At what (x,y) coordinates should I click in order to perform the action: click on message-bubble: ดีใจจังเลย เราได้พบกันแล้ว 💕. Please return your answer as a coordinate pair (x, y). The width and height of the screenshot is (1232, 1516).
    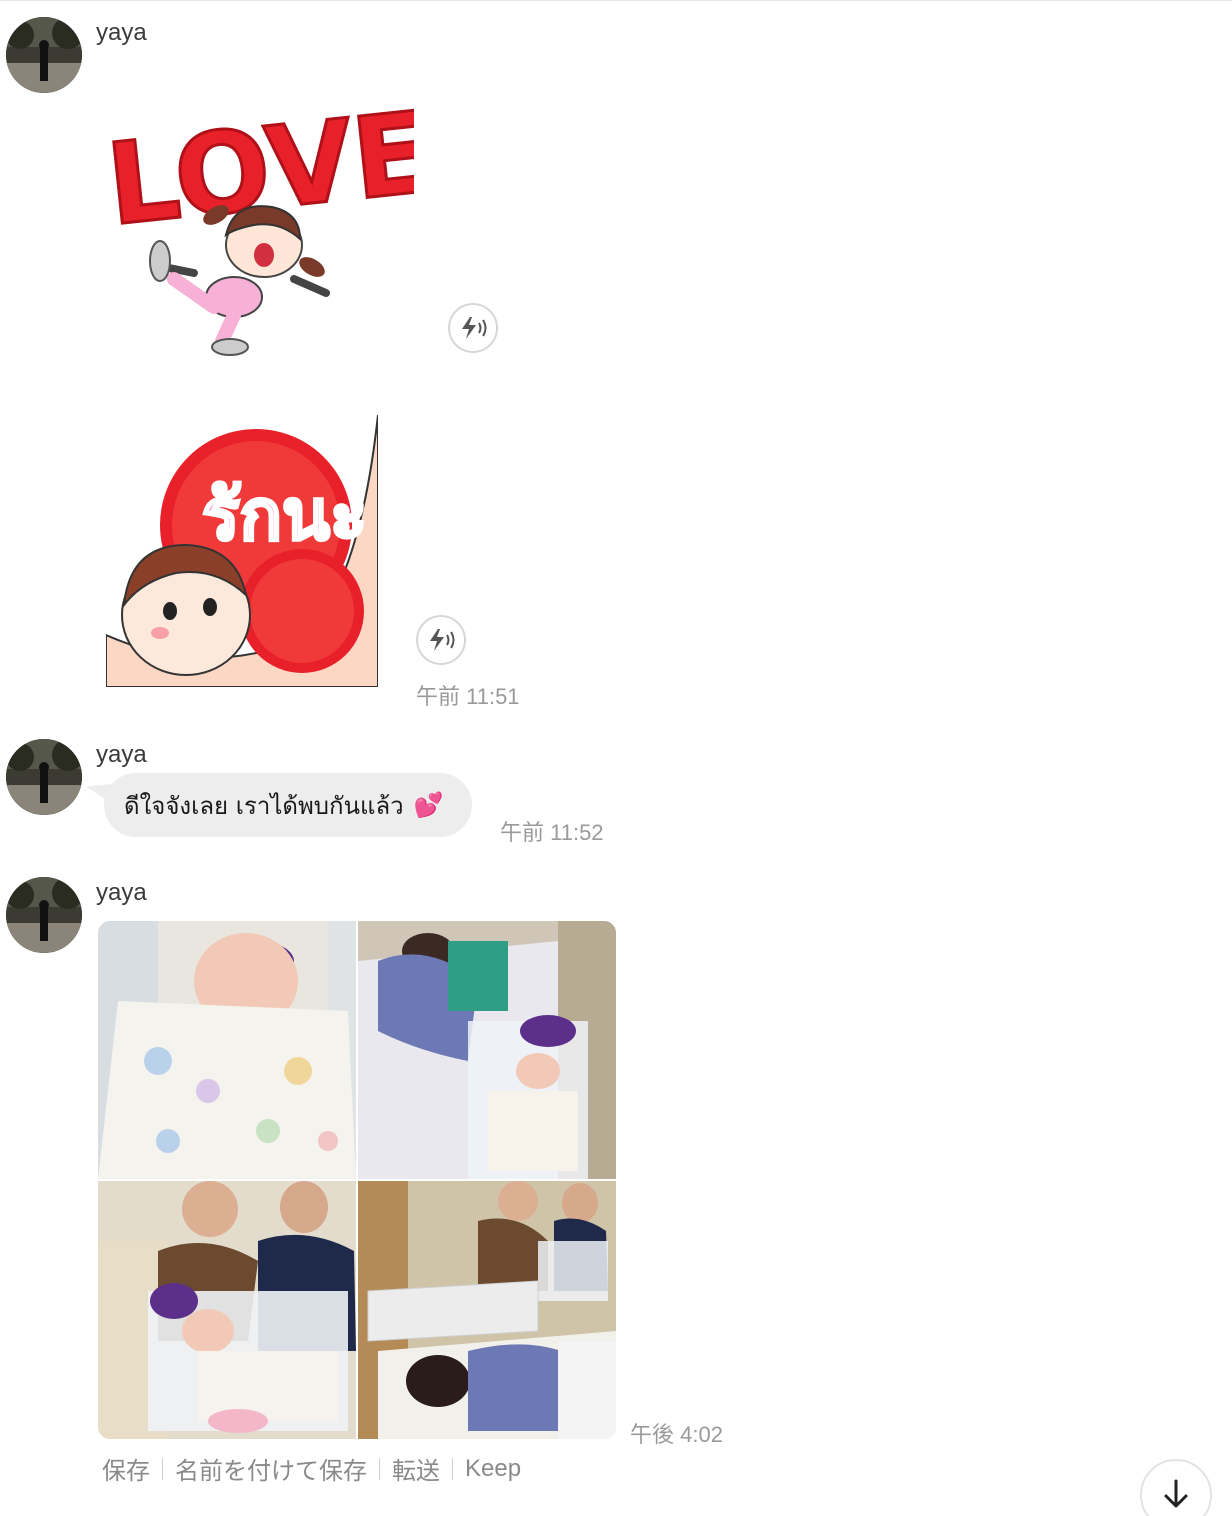
    Looking at the image, I should click on (288, 805).